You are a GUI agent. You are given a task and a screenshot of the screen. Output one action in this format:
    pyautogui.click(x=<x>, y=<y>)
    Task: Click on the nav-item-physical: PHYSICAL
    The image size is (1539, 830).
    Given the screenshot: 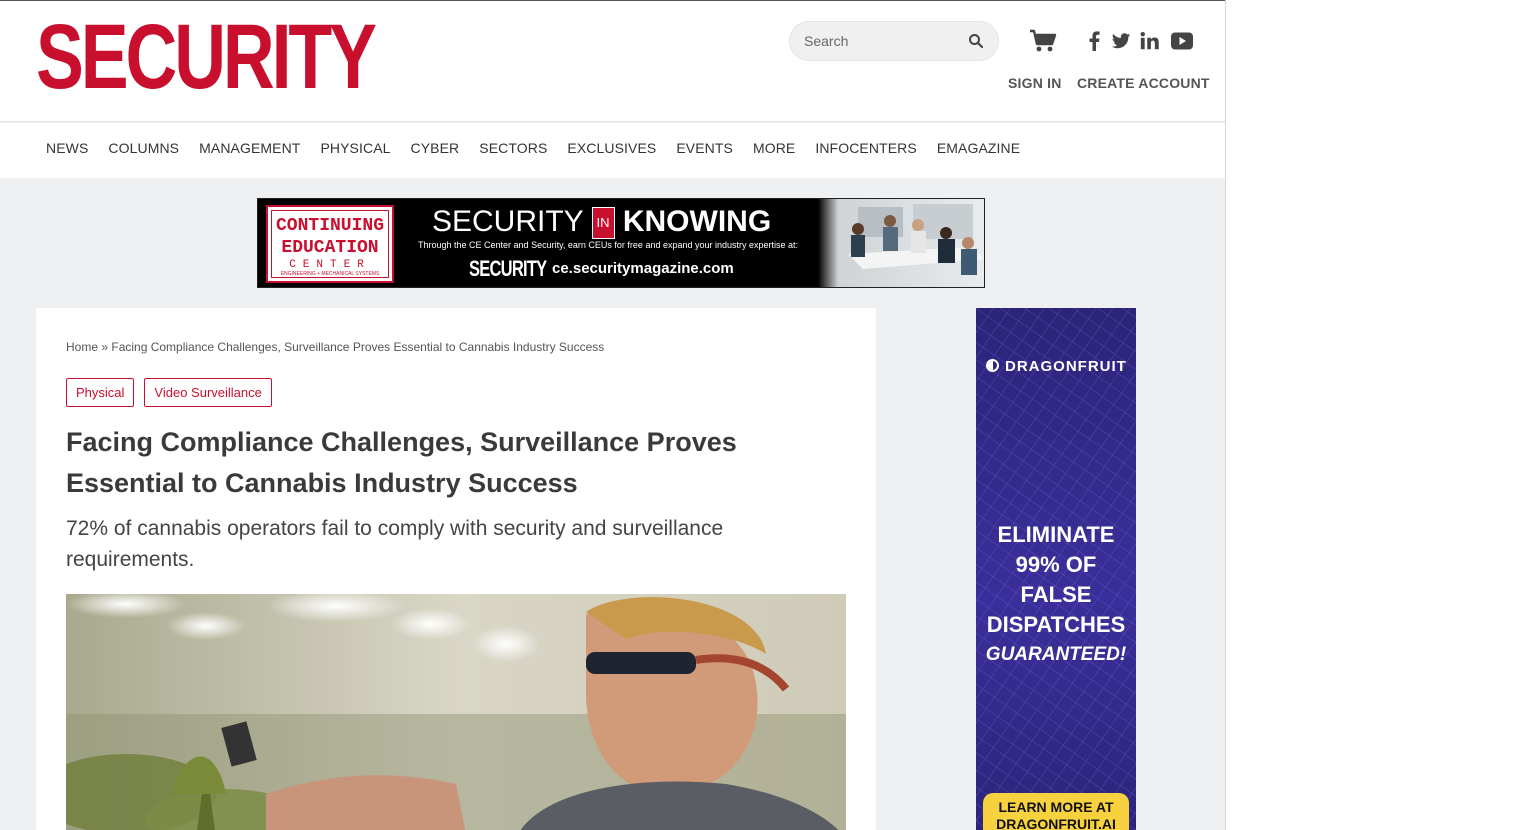 What is the action you would take?
    pyautogui.click(x=355, y=148)
    